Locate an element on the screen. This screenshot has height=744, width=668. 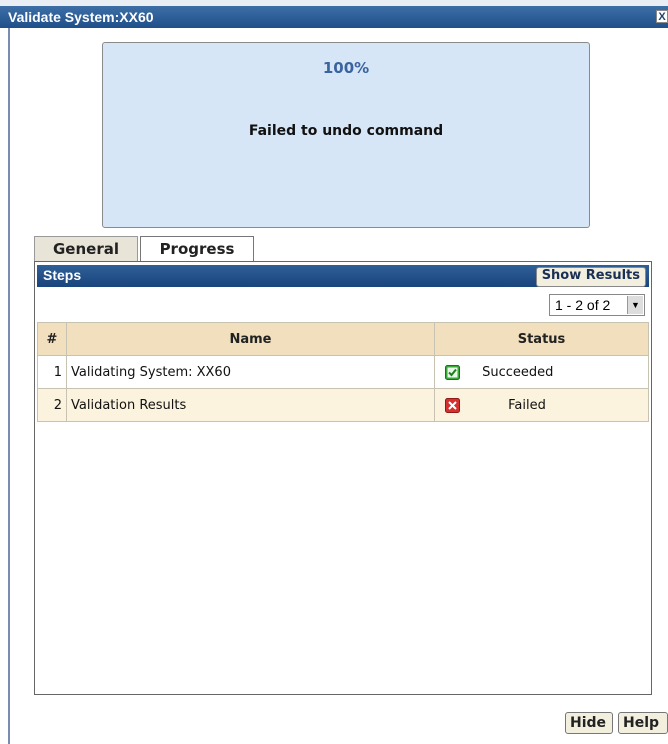
row-number: 1 is located at coordinates (52, 372).